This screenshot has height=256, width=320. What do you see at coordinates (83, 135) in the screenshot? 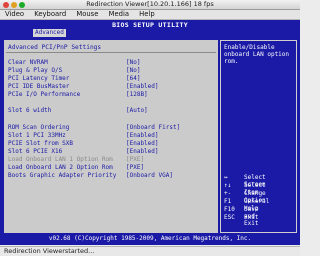
I see `setting-row: Slot 1 PCI 33MHz [Enabled]` at bounding box center [83, 135].